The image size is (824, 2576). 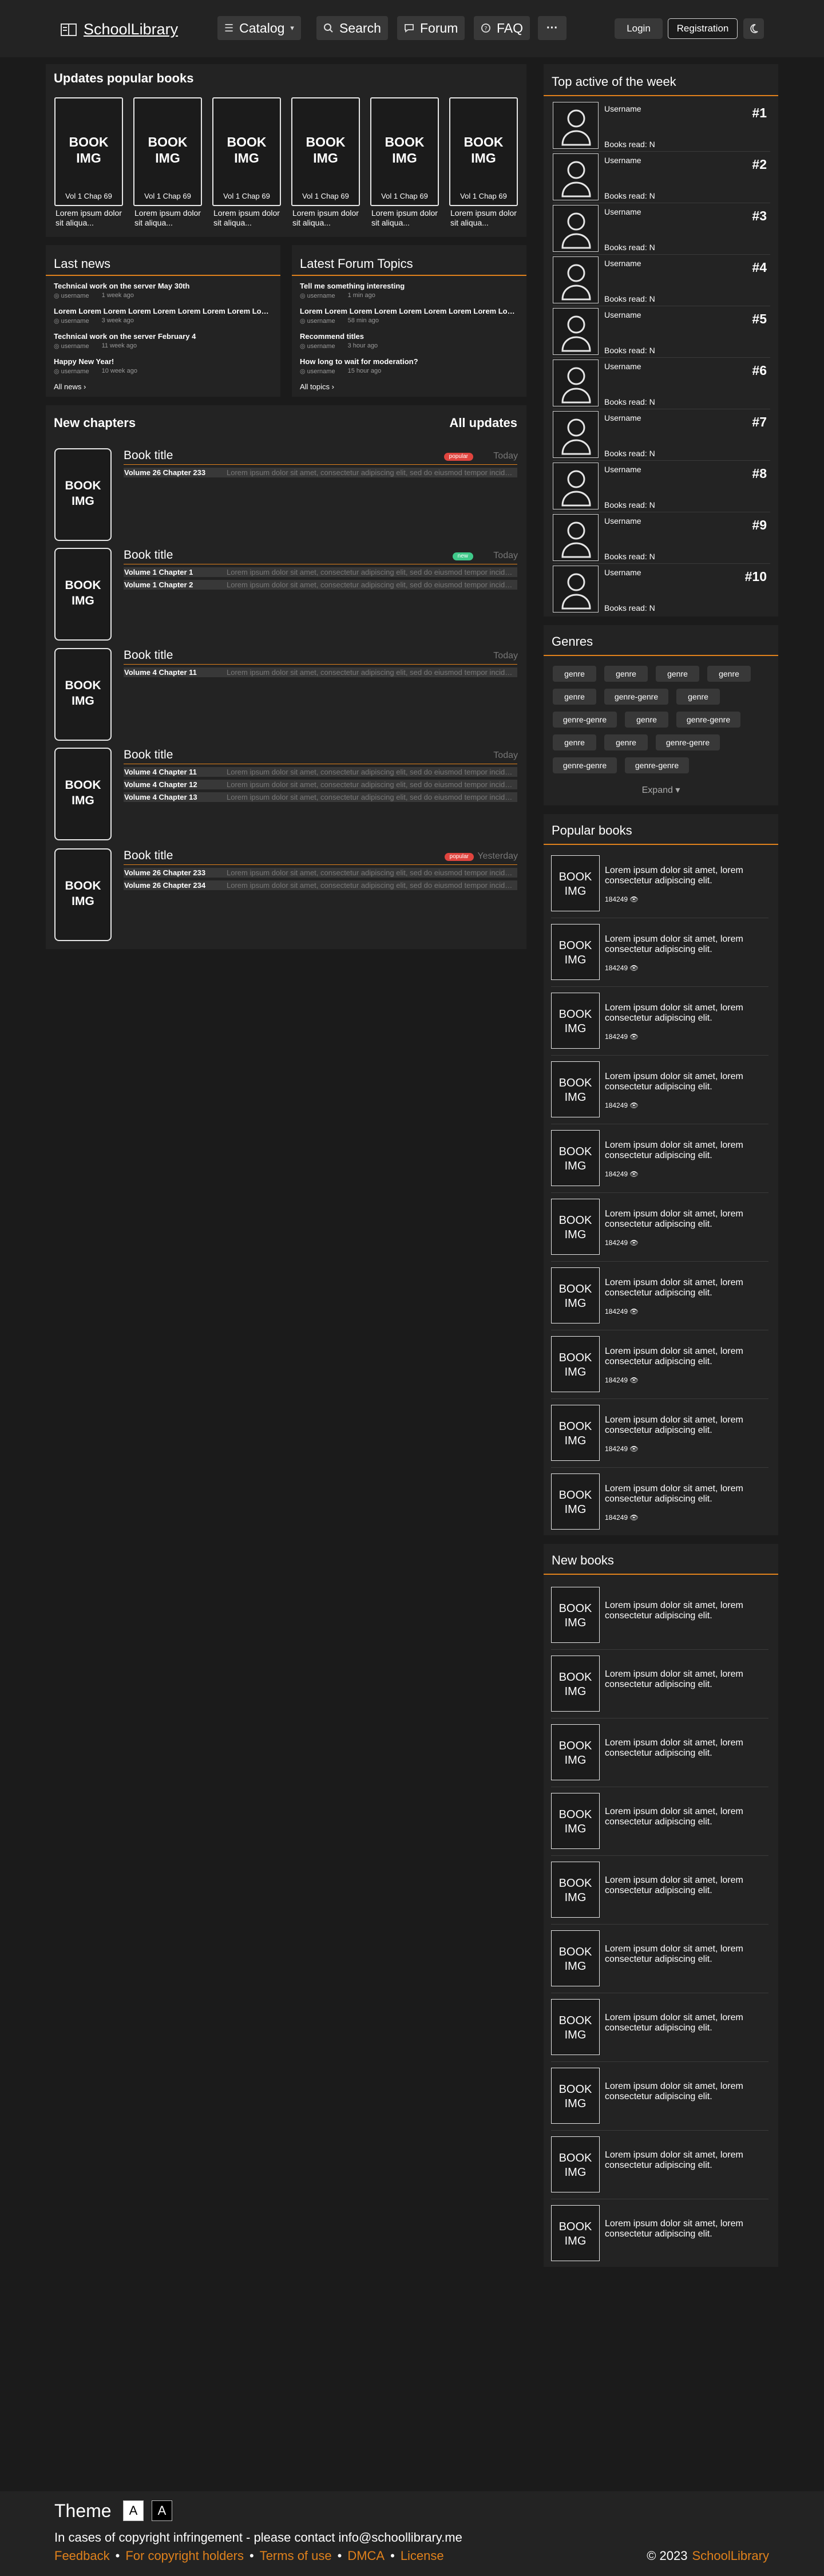 What do you see at coordinates (119, 29) in the screenshot?
I see `site-logo: SchoolLibrary` at bounding box center [119, 29].